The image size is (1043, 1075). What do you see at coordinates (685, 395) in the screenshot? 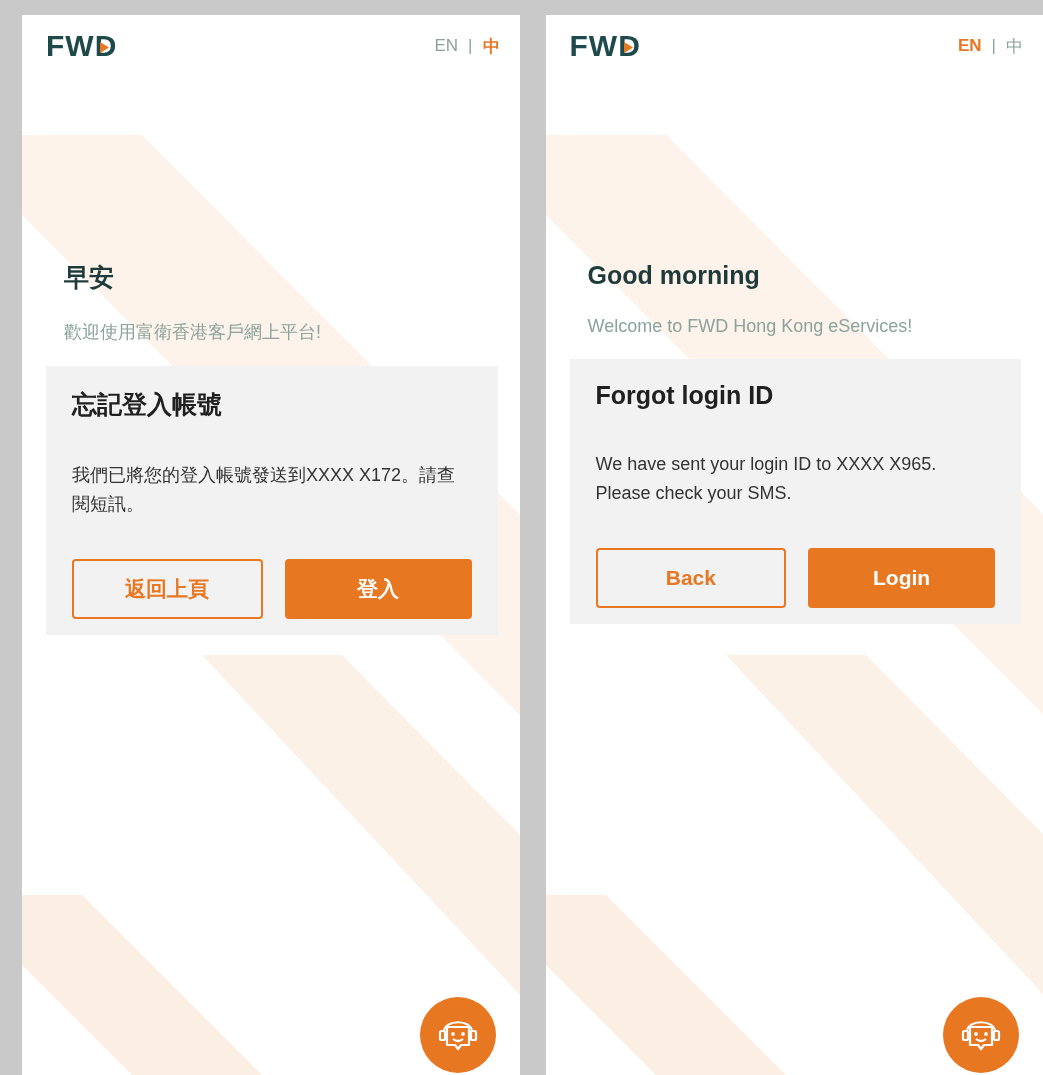
I see `card-title: Forgot login ID` at bounding box center [685, 395].